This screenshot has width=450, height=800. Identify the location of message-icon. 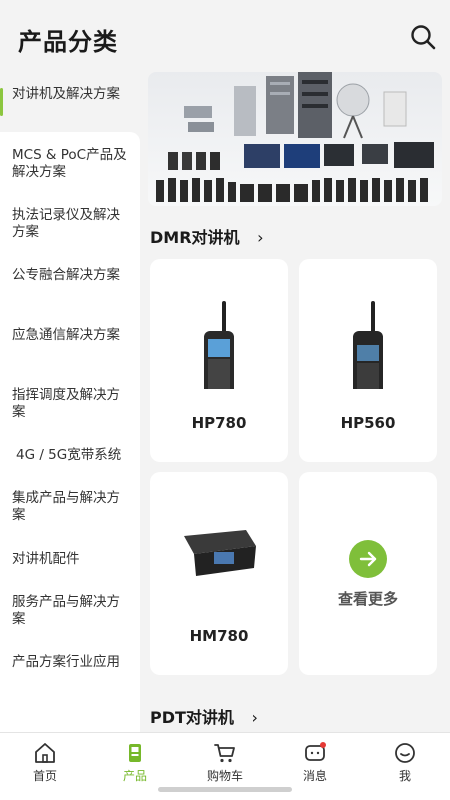
(315, 751).